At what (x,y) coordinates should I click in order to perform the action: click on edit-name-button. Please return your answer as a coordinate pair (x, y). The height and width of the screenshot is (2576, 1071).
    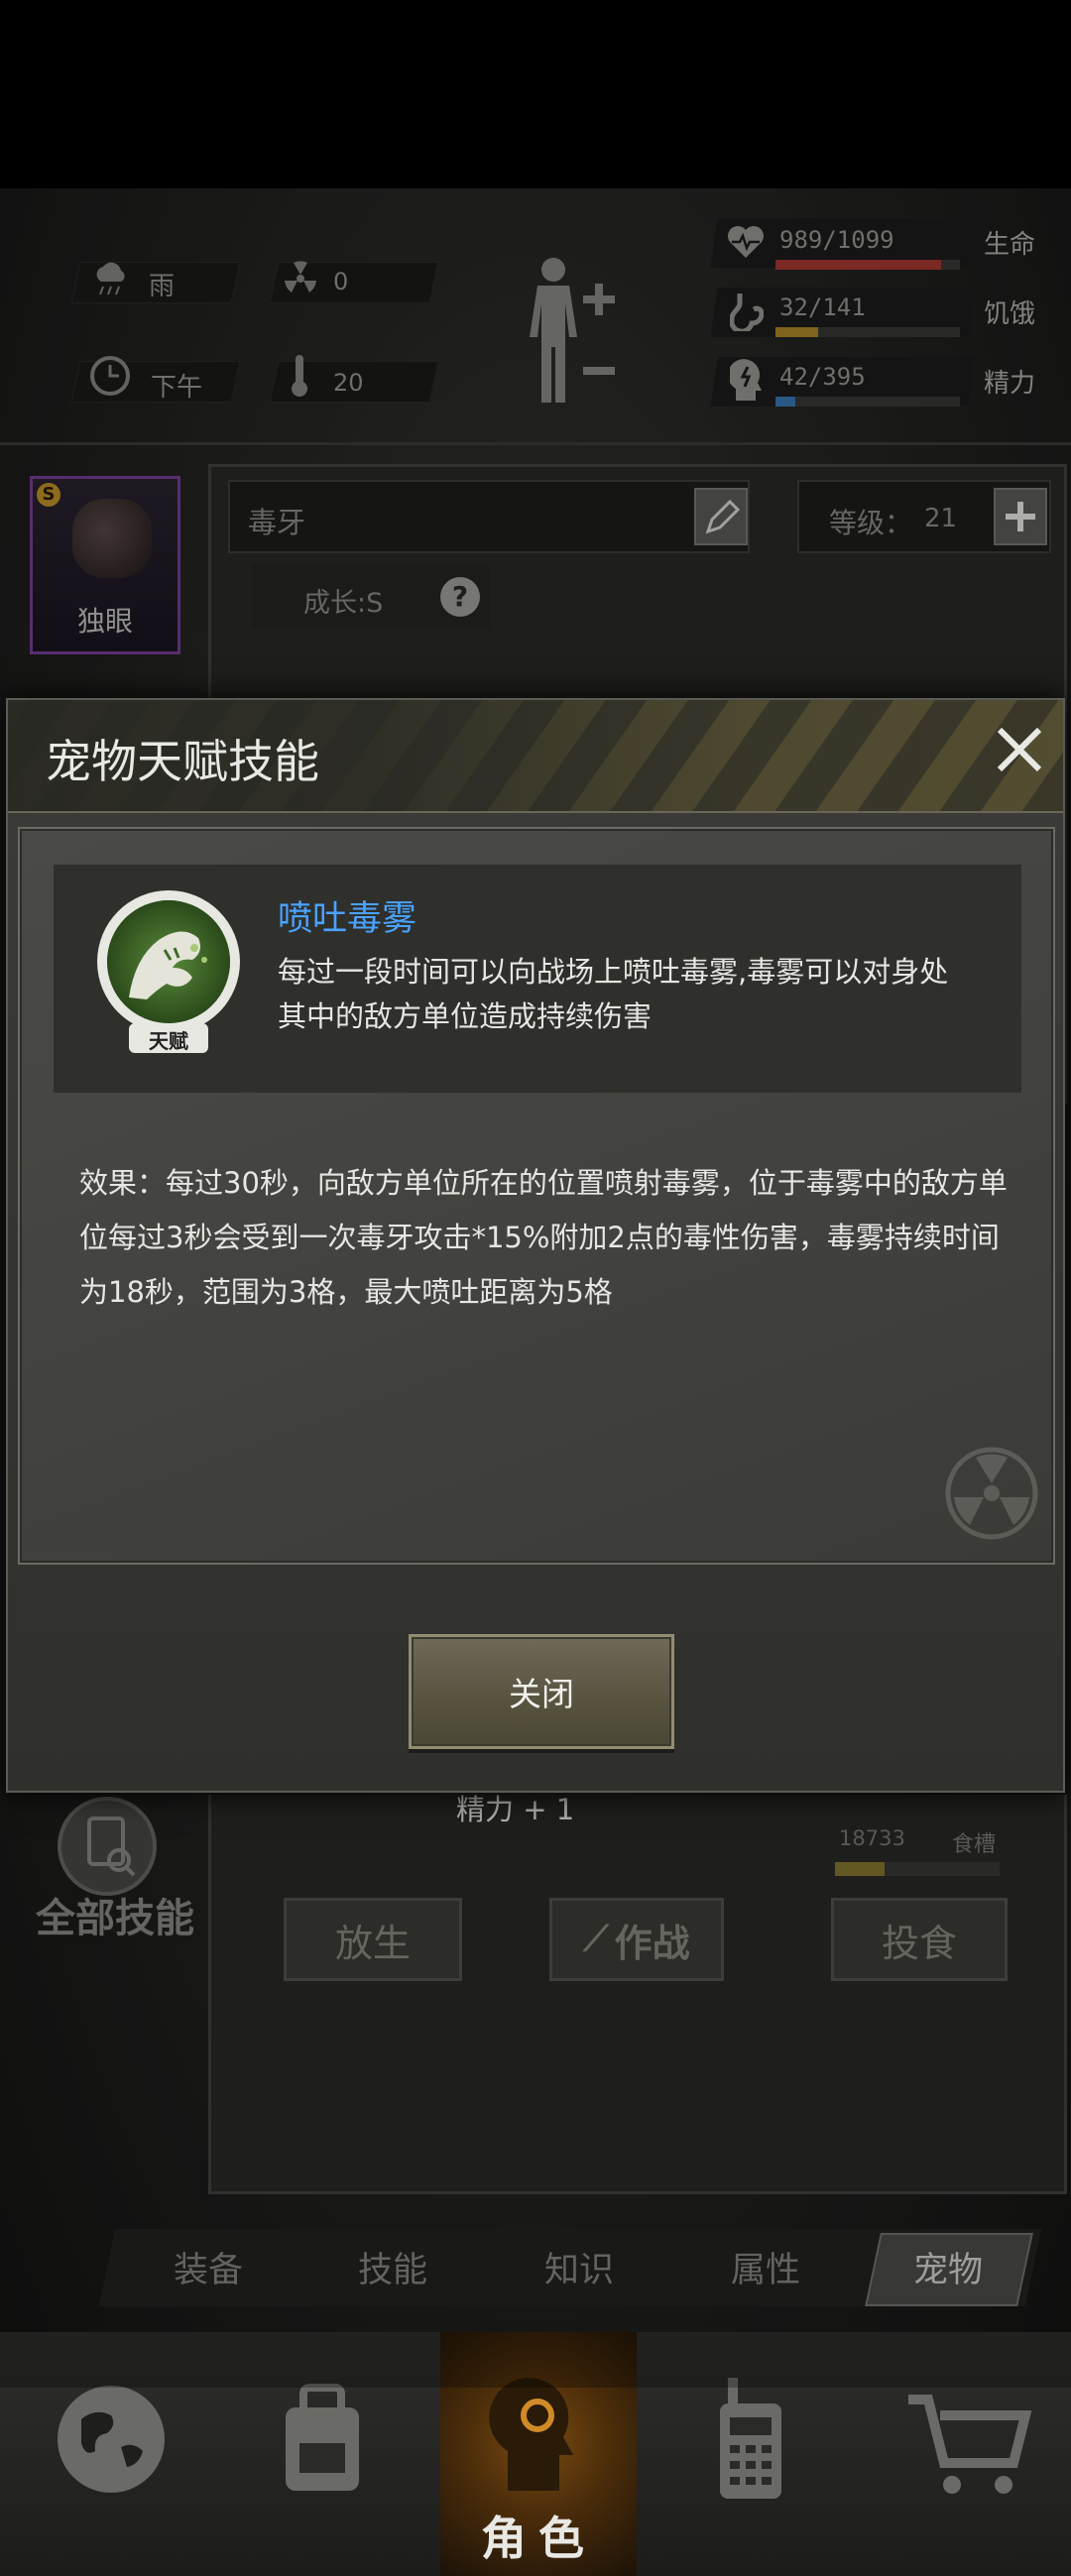
    Looking at the image, I should click on (721, 516).